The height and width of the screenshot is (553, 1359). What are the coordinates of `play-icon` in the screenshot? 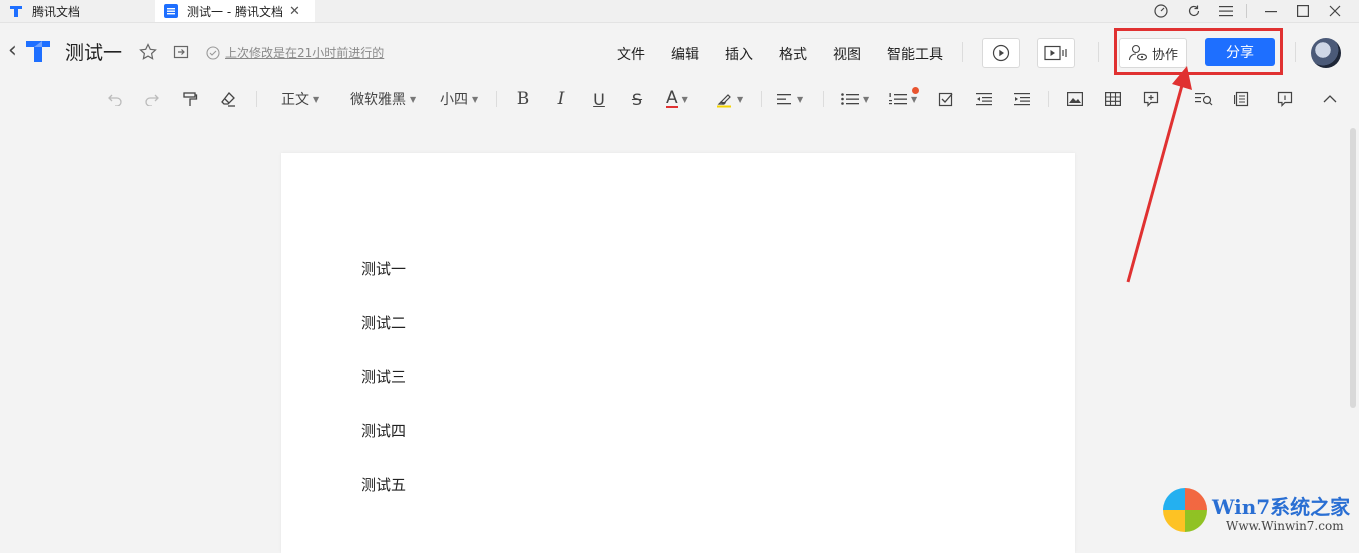 It's located at (1001, 53).